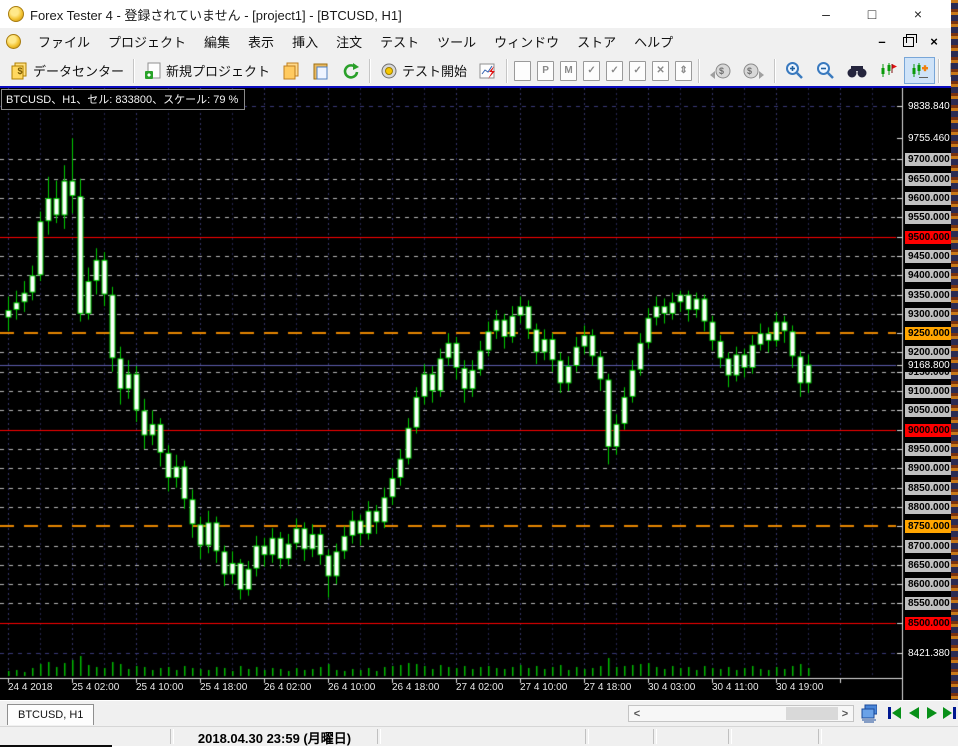 Image resolution: width=958 pixels, height=747 pixels. I want to click on start-test-label: テスト開始, so click(435, 71).